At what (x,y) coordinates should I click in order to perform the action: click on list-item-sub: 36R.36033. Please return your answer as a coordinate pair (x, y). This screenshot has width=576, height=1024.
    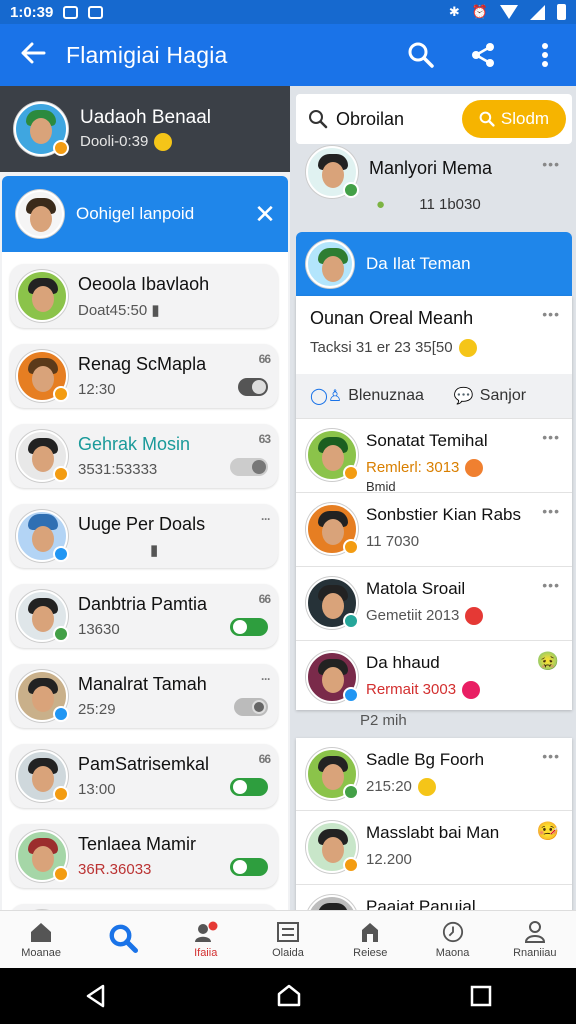
    Looking at the image, I should click on (115, 869).